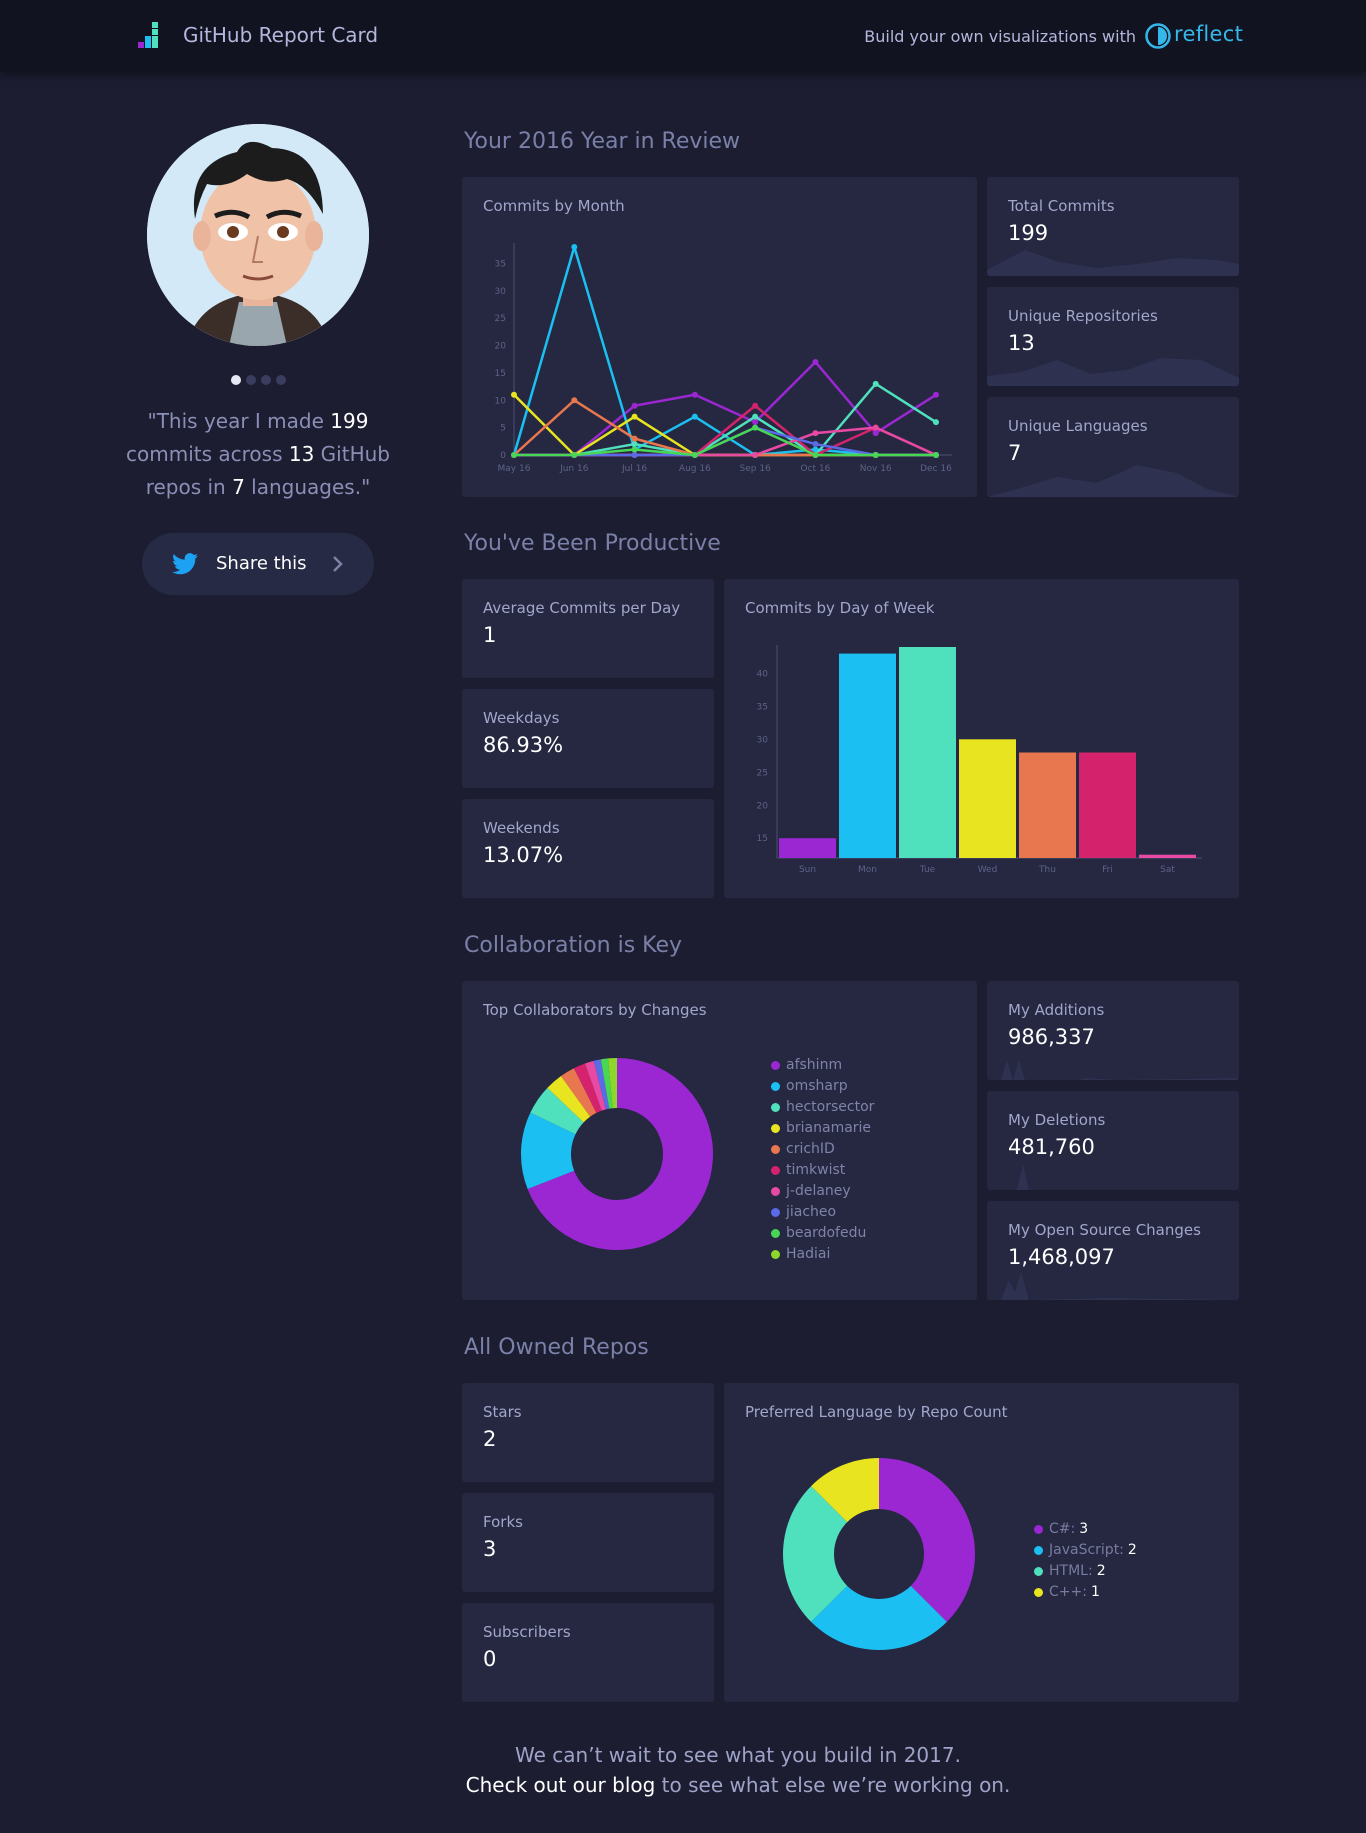 The width and height of the screenshot is (1366, 1833). What do you see at coordinates (1104, 1230) in the screenshot?
I see `stat-title: My Open Source Changes` at bounding box center [1104, 1230].